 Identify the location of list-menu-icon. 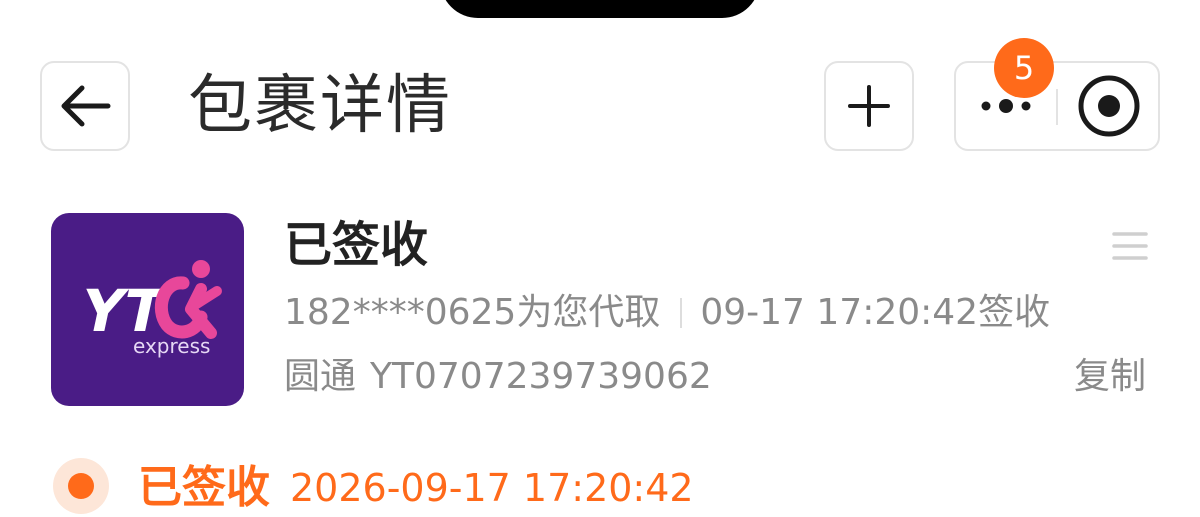
(1130, 246).